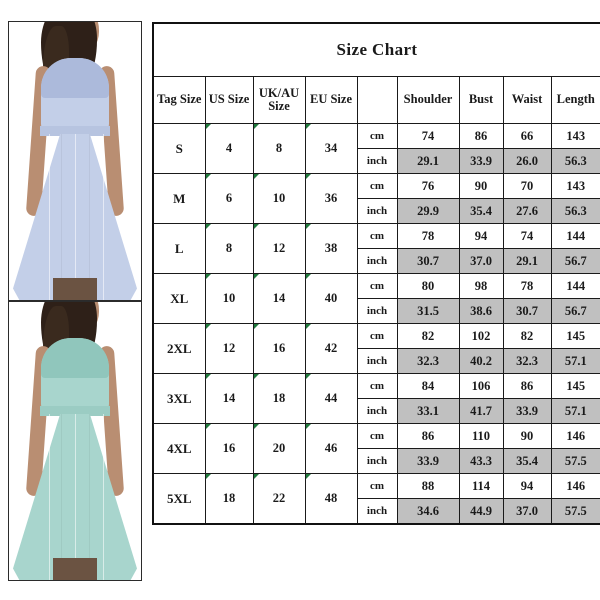 Image resolution: width=600 pixels, height=600 pixels. I want to click on header-tag-size: Tag Size, so click(179, 100).